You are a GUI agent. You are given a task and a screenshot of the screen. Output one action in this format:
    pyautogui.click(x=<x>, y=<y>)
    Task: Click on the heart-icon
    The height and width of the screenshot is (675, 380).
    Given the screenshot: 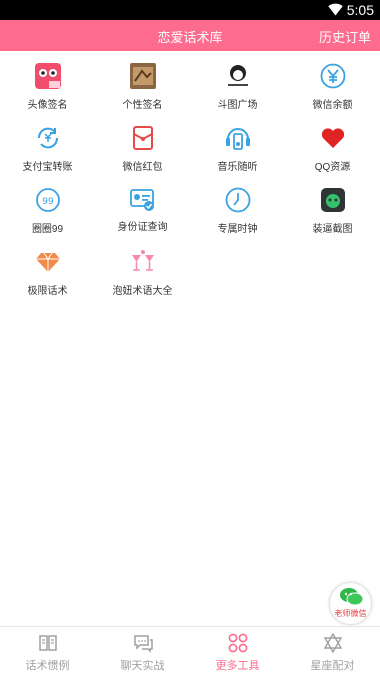 What is the action you would take?
    pyautogui.click(x=333, y=138)
    